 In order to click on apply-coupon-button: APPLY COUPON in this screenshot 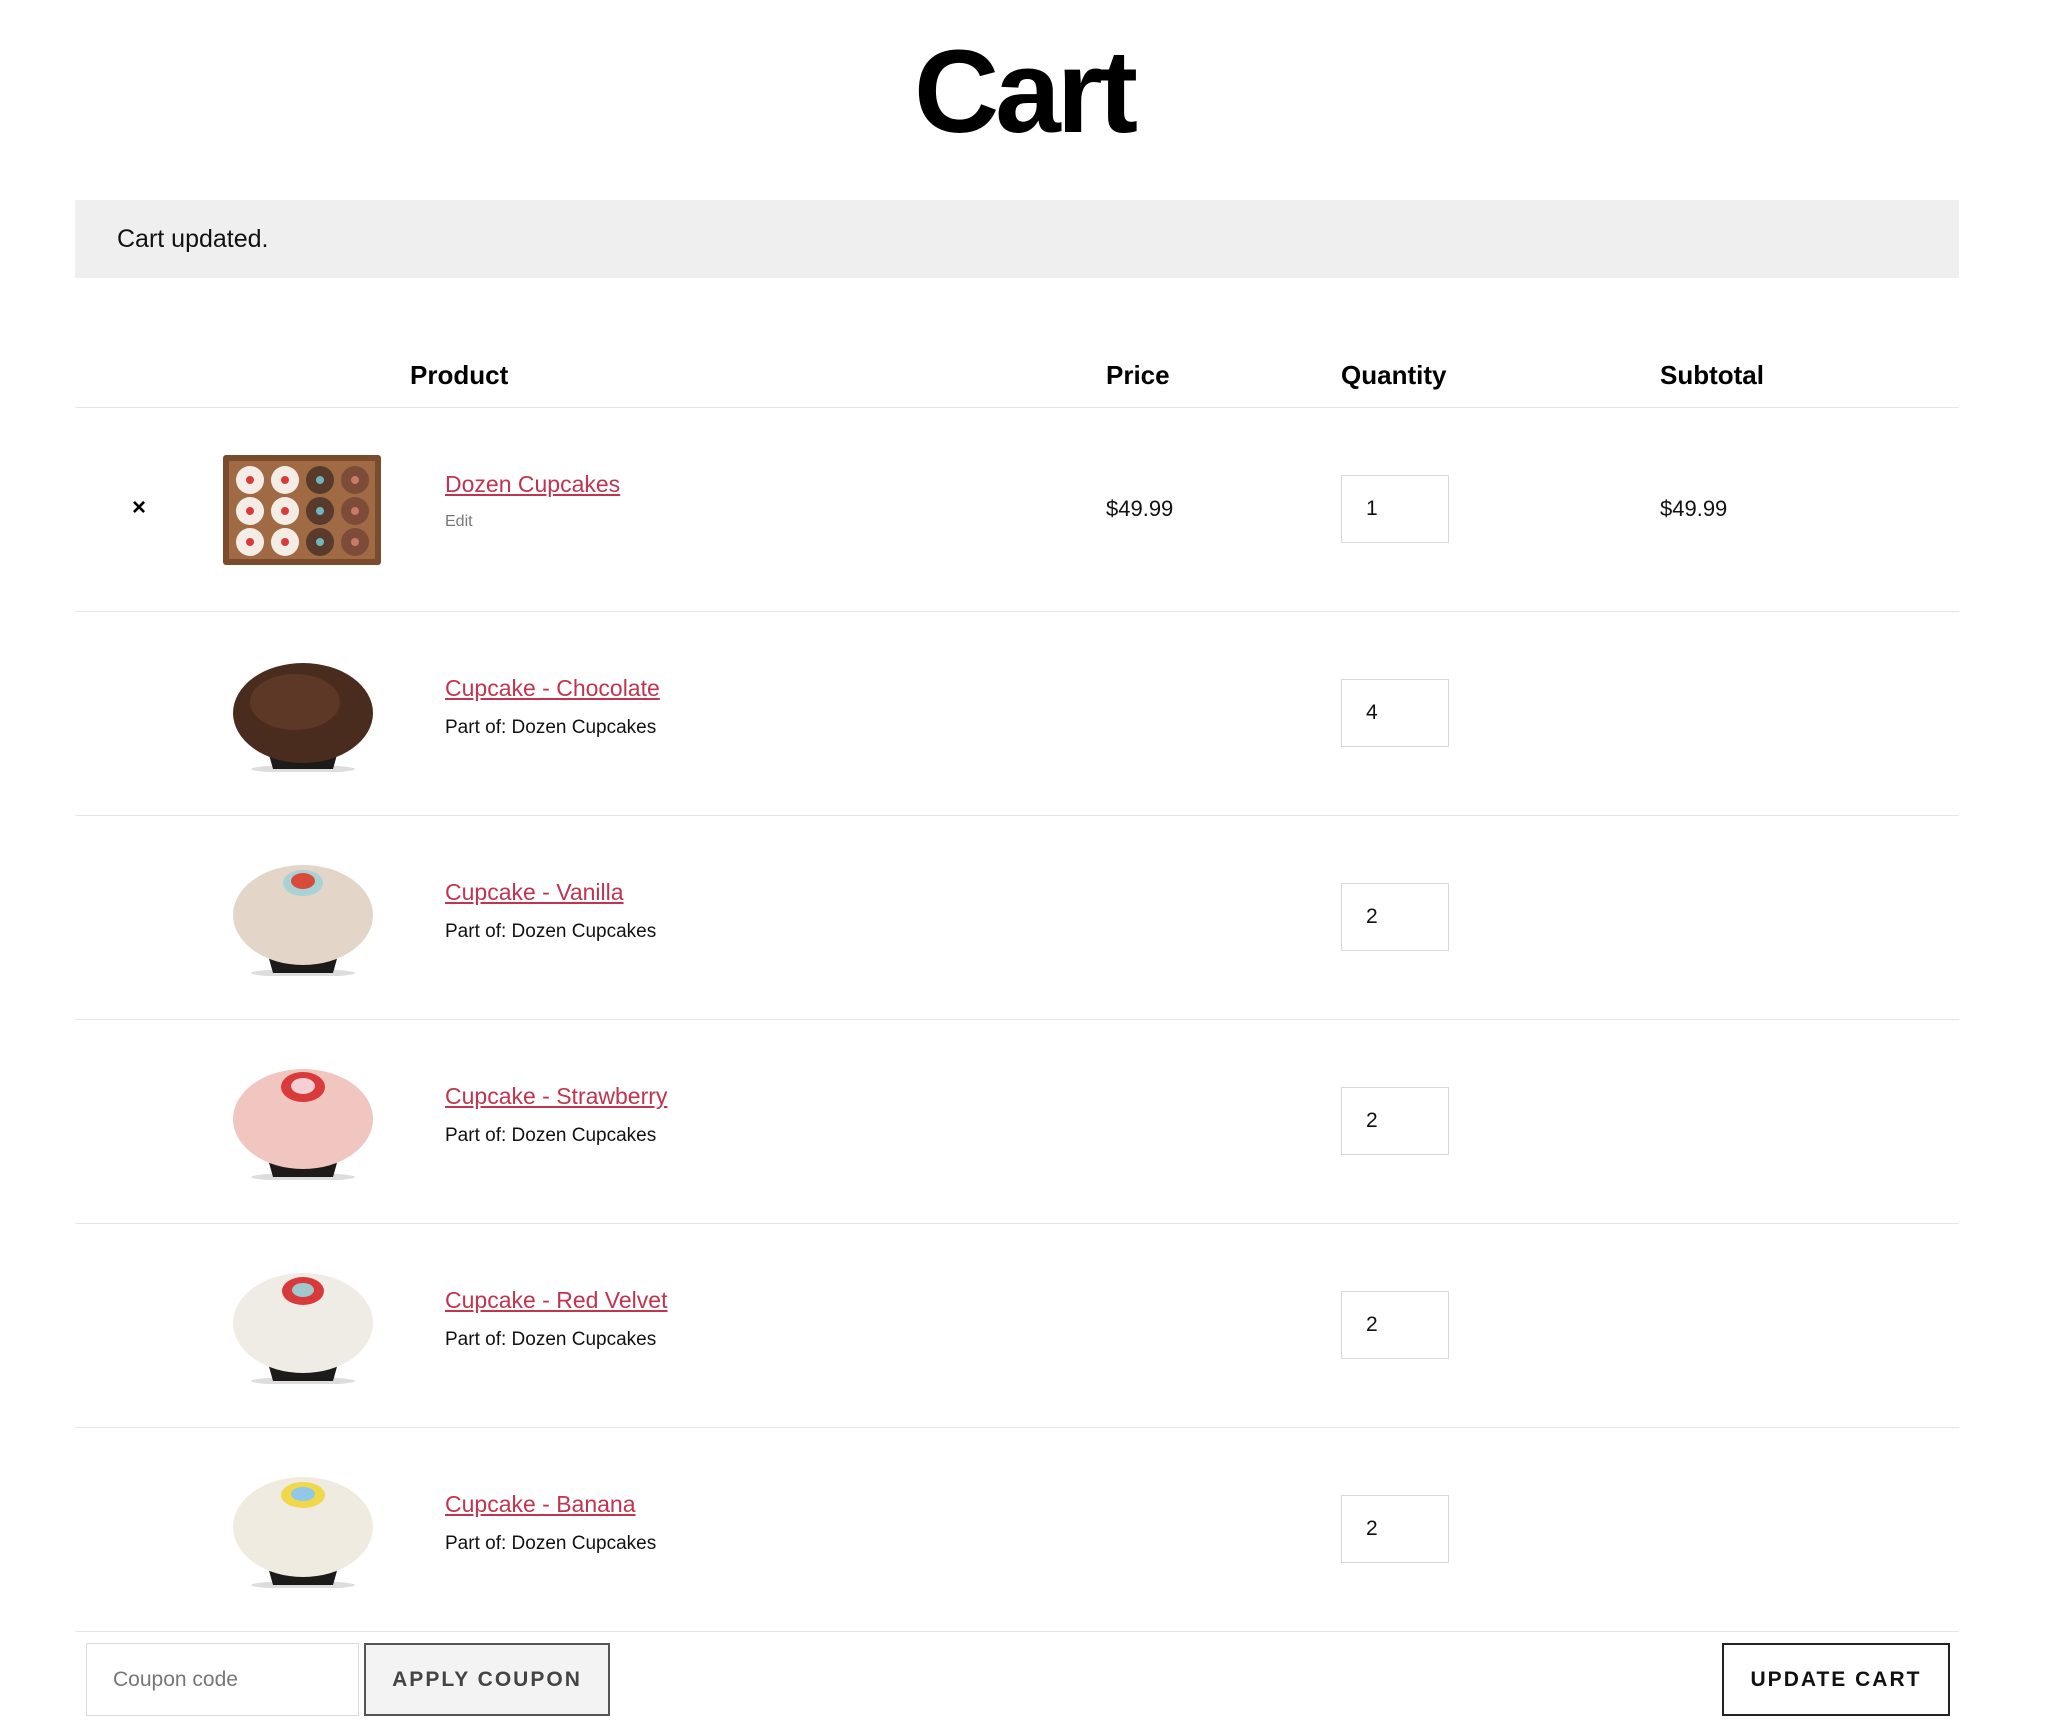, I will do `click(487, 1679)`.